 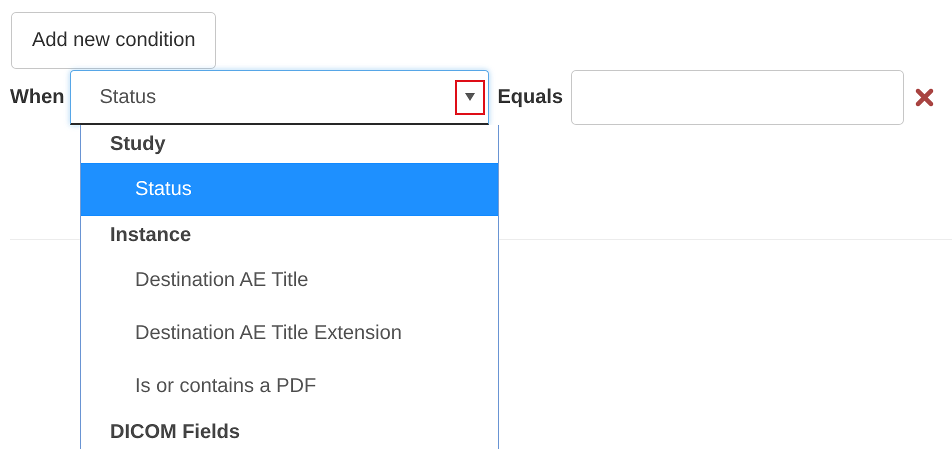 I want to click on group-header: Instance, so click(x=150, y=235).